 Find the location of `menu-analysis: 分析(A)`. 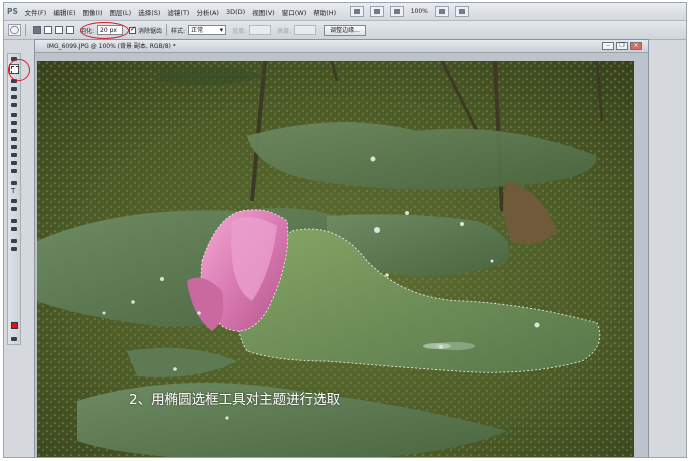

menu-analysis: 分析(A) is located at coordinates (207, 12).